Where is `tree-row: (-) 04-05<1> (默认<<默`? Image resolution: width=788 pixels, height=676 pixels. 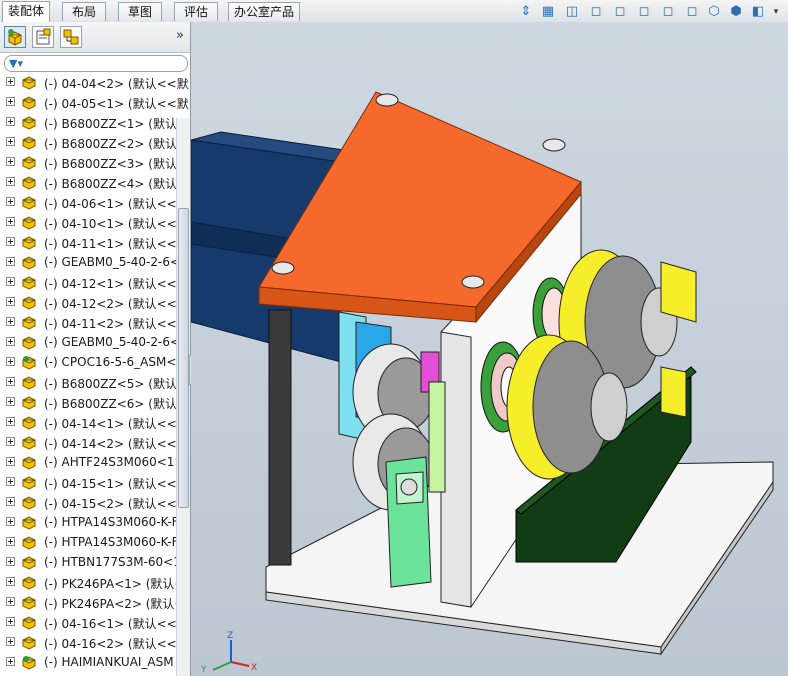 tree-row: (-) 04-05<1> (默认<<默 is located at coordinates (94, 102).